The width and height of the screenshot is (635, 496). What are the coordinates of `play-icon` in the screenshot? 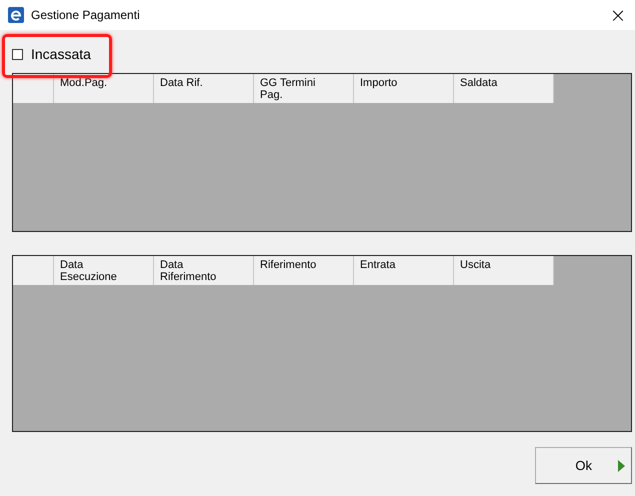 It's located at (621, 466).